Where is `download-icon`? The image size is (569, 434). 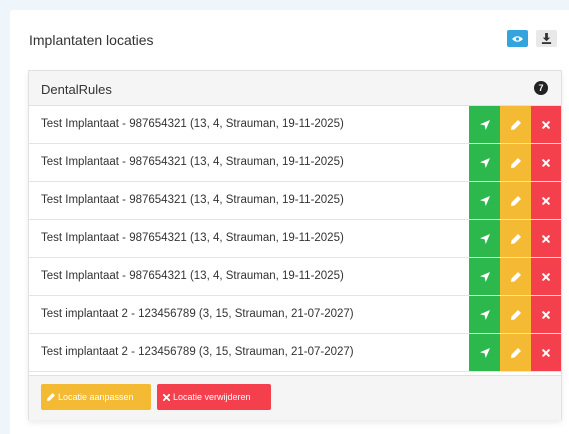
download-icon is located at coordinates (546, 38).